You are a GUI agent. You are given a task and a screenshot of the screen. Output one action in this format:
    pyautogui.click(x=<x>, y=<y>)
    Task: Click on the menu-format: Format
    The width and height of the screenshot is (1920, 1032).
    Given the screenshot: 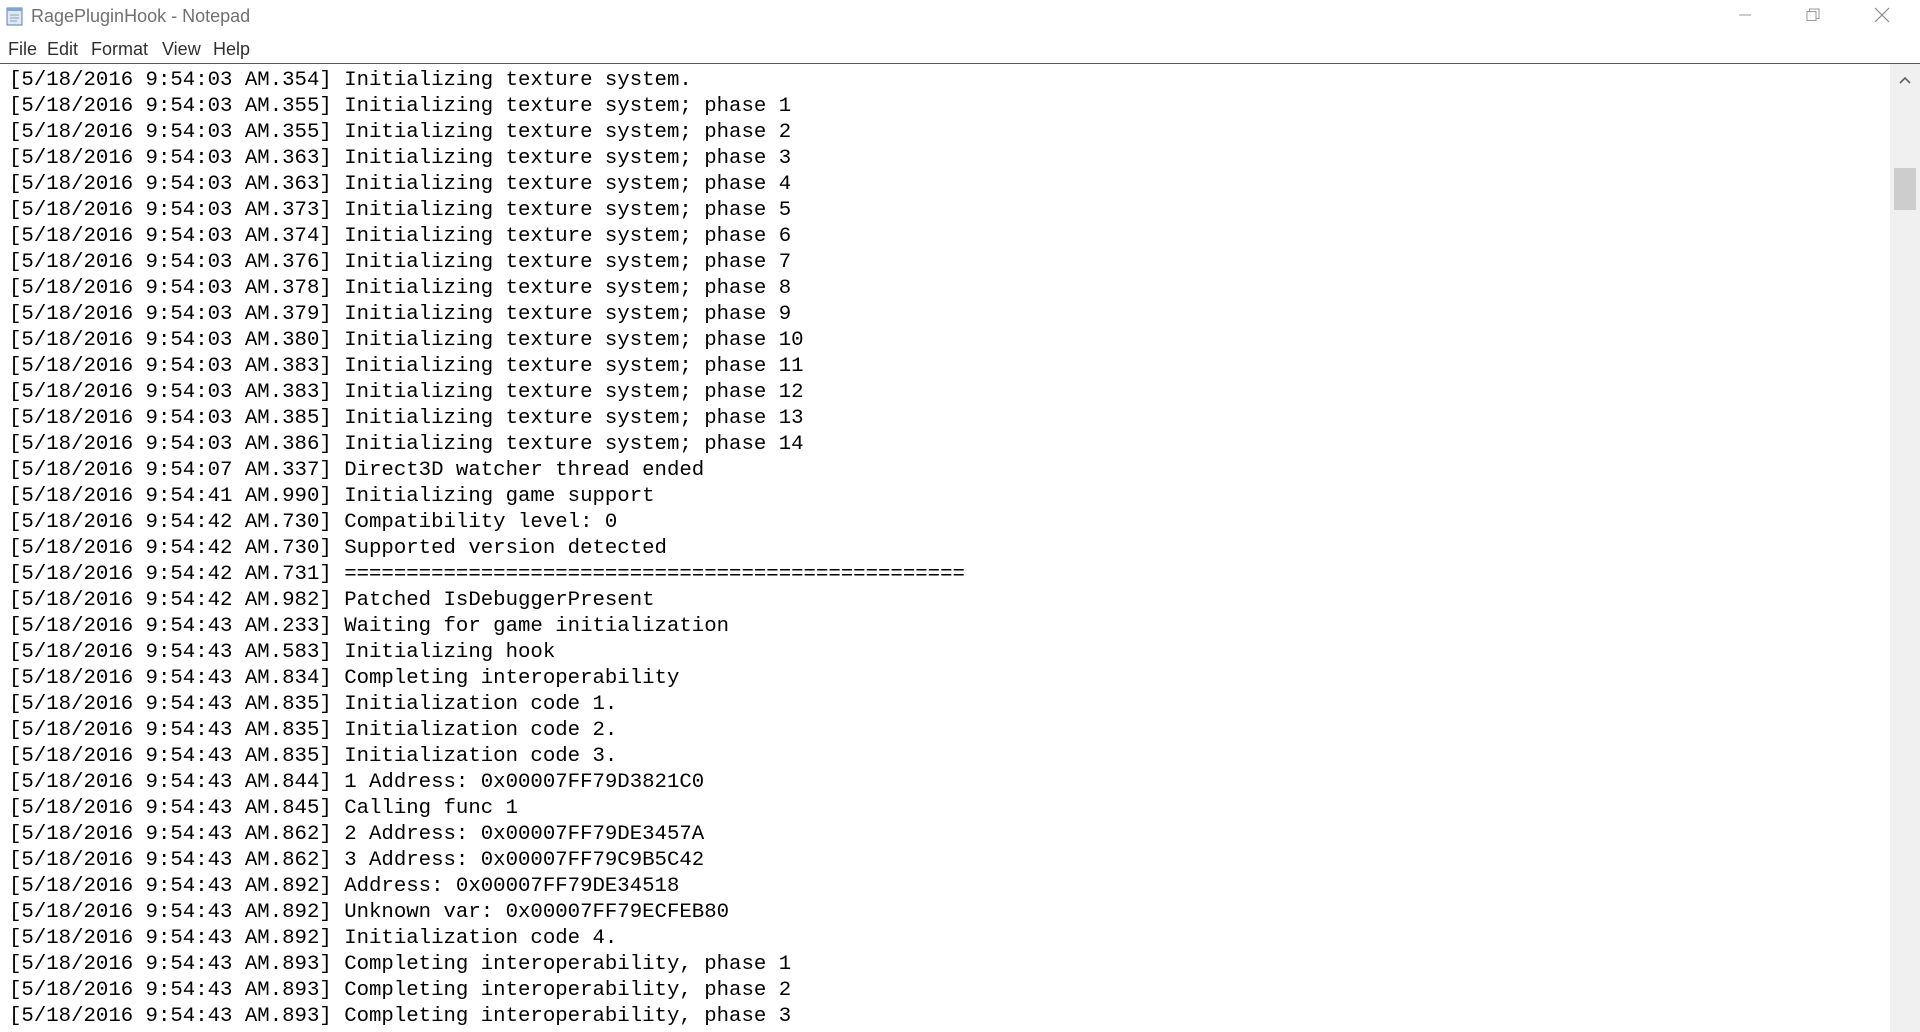 What is the action you would take?
    pyautogui.click(x=119, y=49)
    